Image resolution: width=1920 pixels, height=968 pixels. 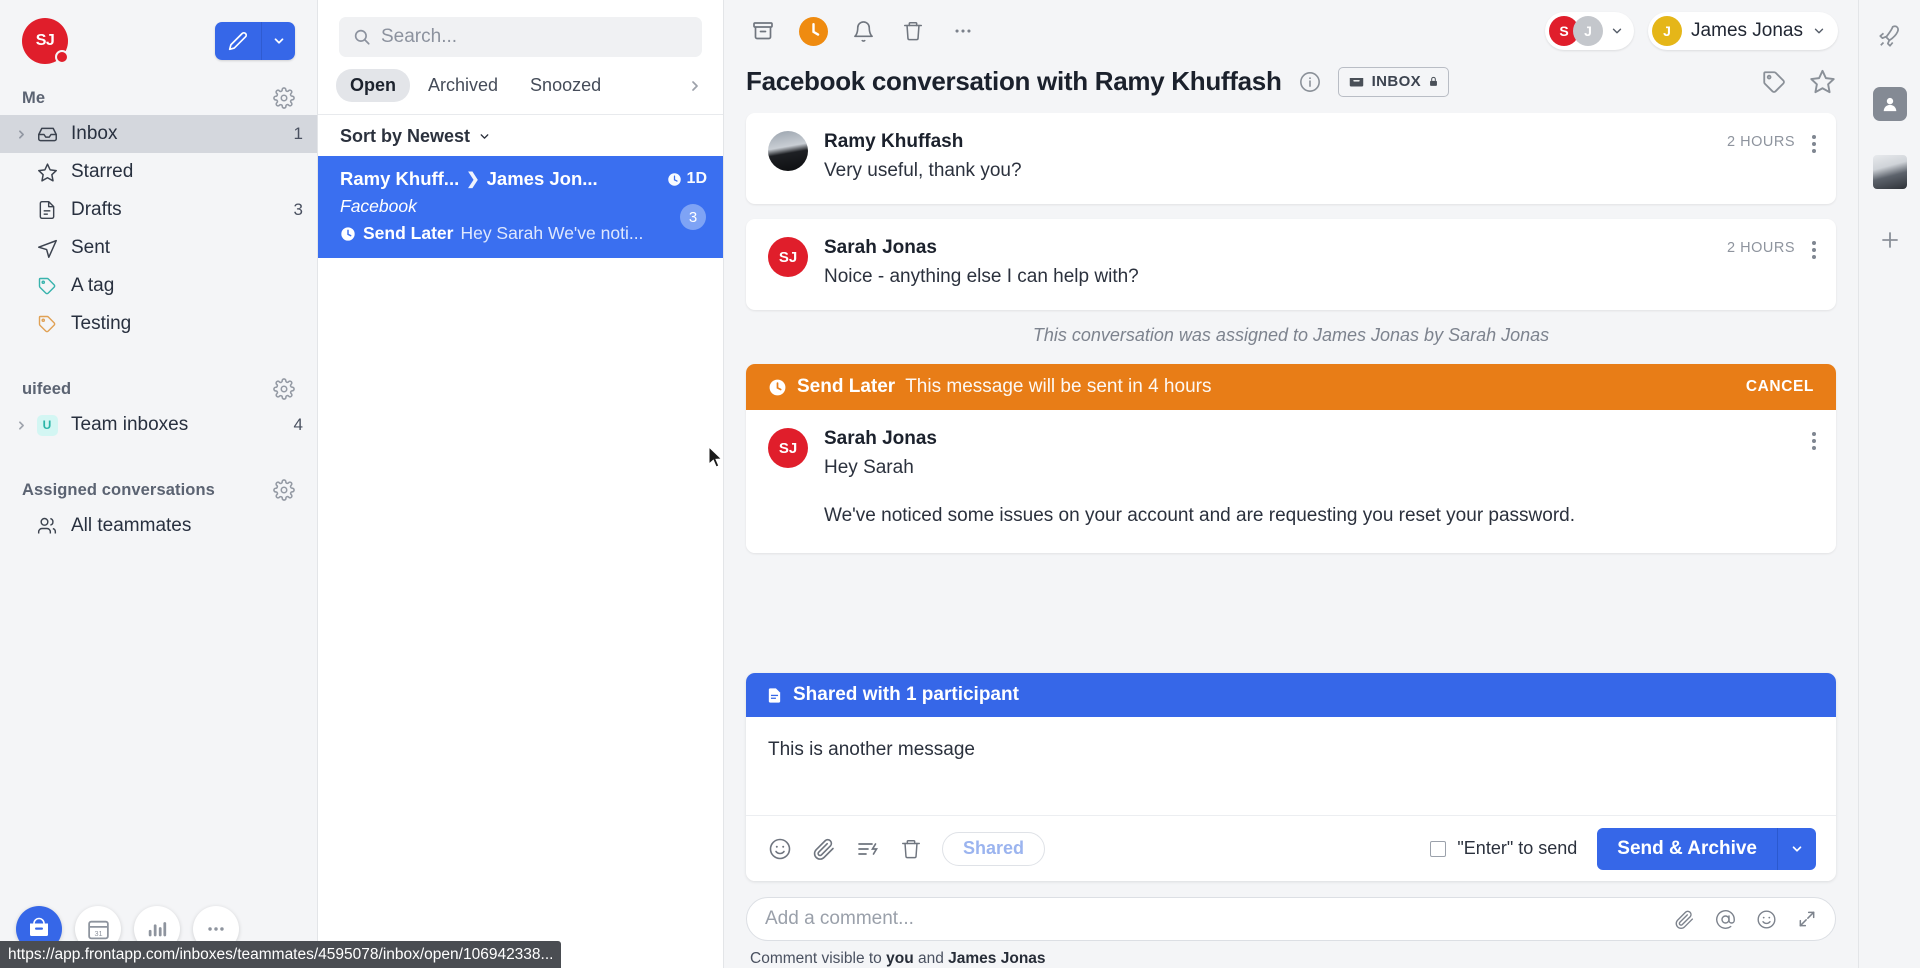 What do you see at coordinates (158, 172) in the screenshot?
I see `sidebar-item-starred: Starred` at bounding box center [158, 172].